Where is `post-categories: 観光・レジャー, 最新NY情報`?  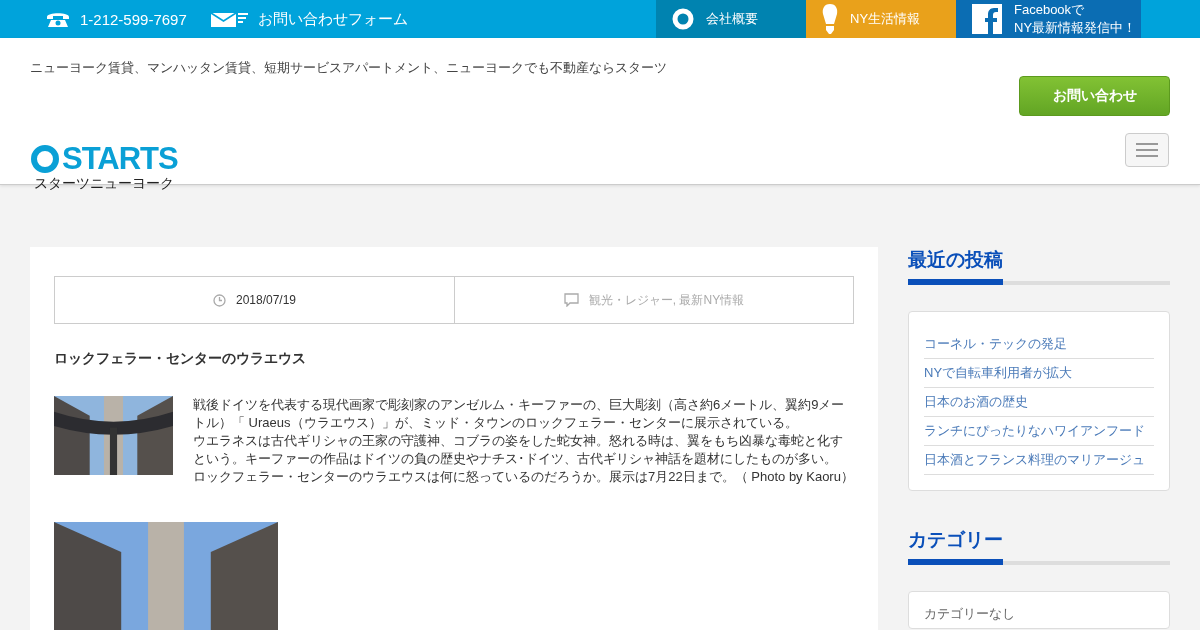 post-categories: 観光・レジャー, 最新NY情報 is located at coordinates (666, 300).